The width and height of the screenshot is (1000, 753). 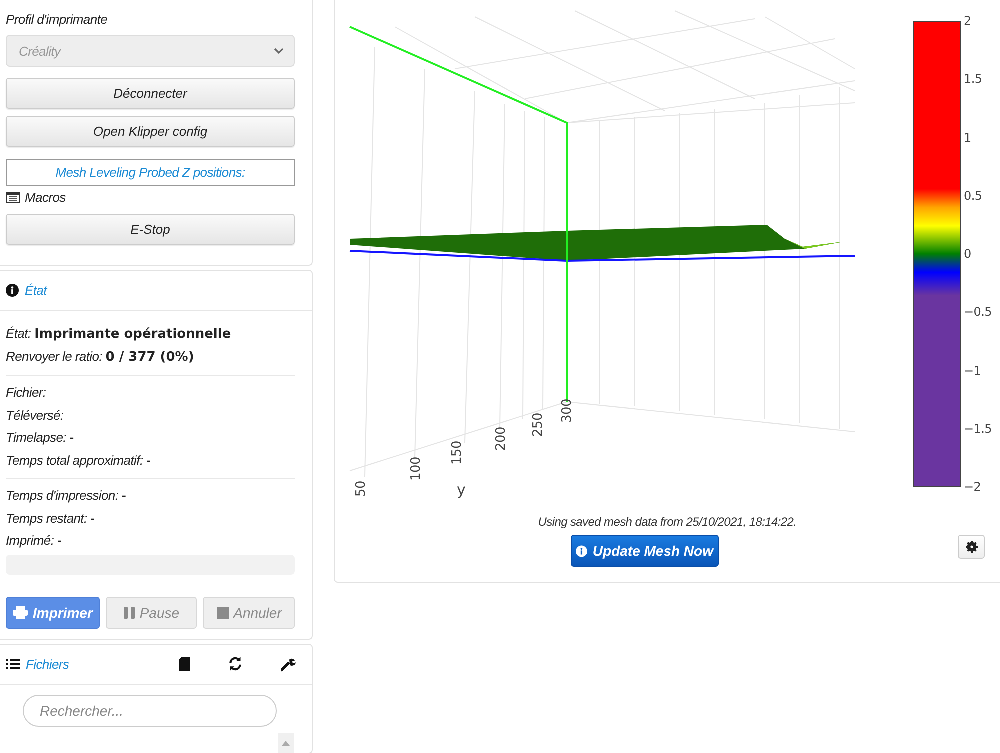 I want to click on colorbar-tick: −1, so click(x=973, y=371).